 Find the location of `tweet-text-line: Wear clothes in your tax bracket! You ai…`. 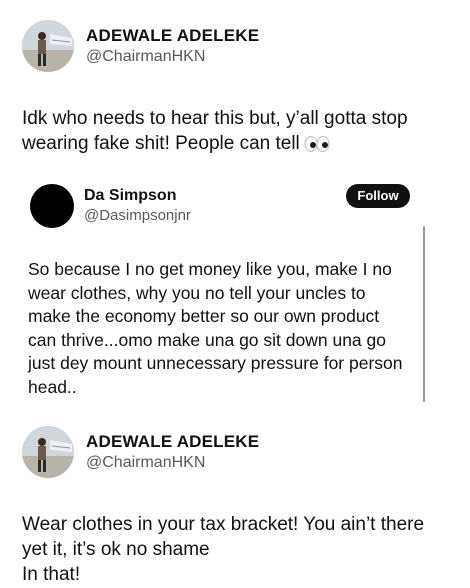

tweet-text-line: Wear clothes in your tax bracket! You ai… is located at coordinates (223, 524).